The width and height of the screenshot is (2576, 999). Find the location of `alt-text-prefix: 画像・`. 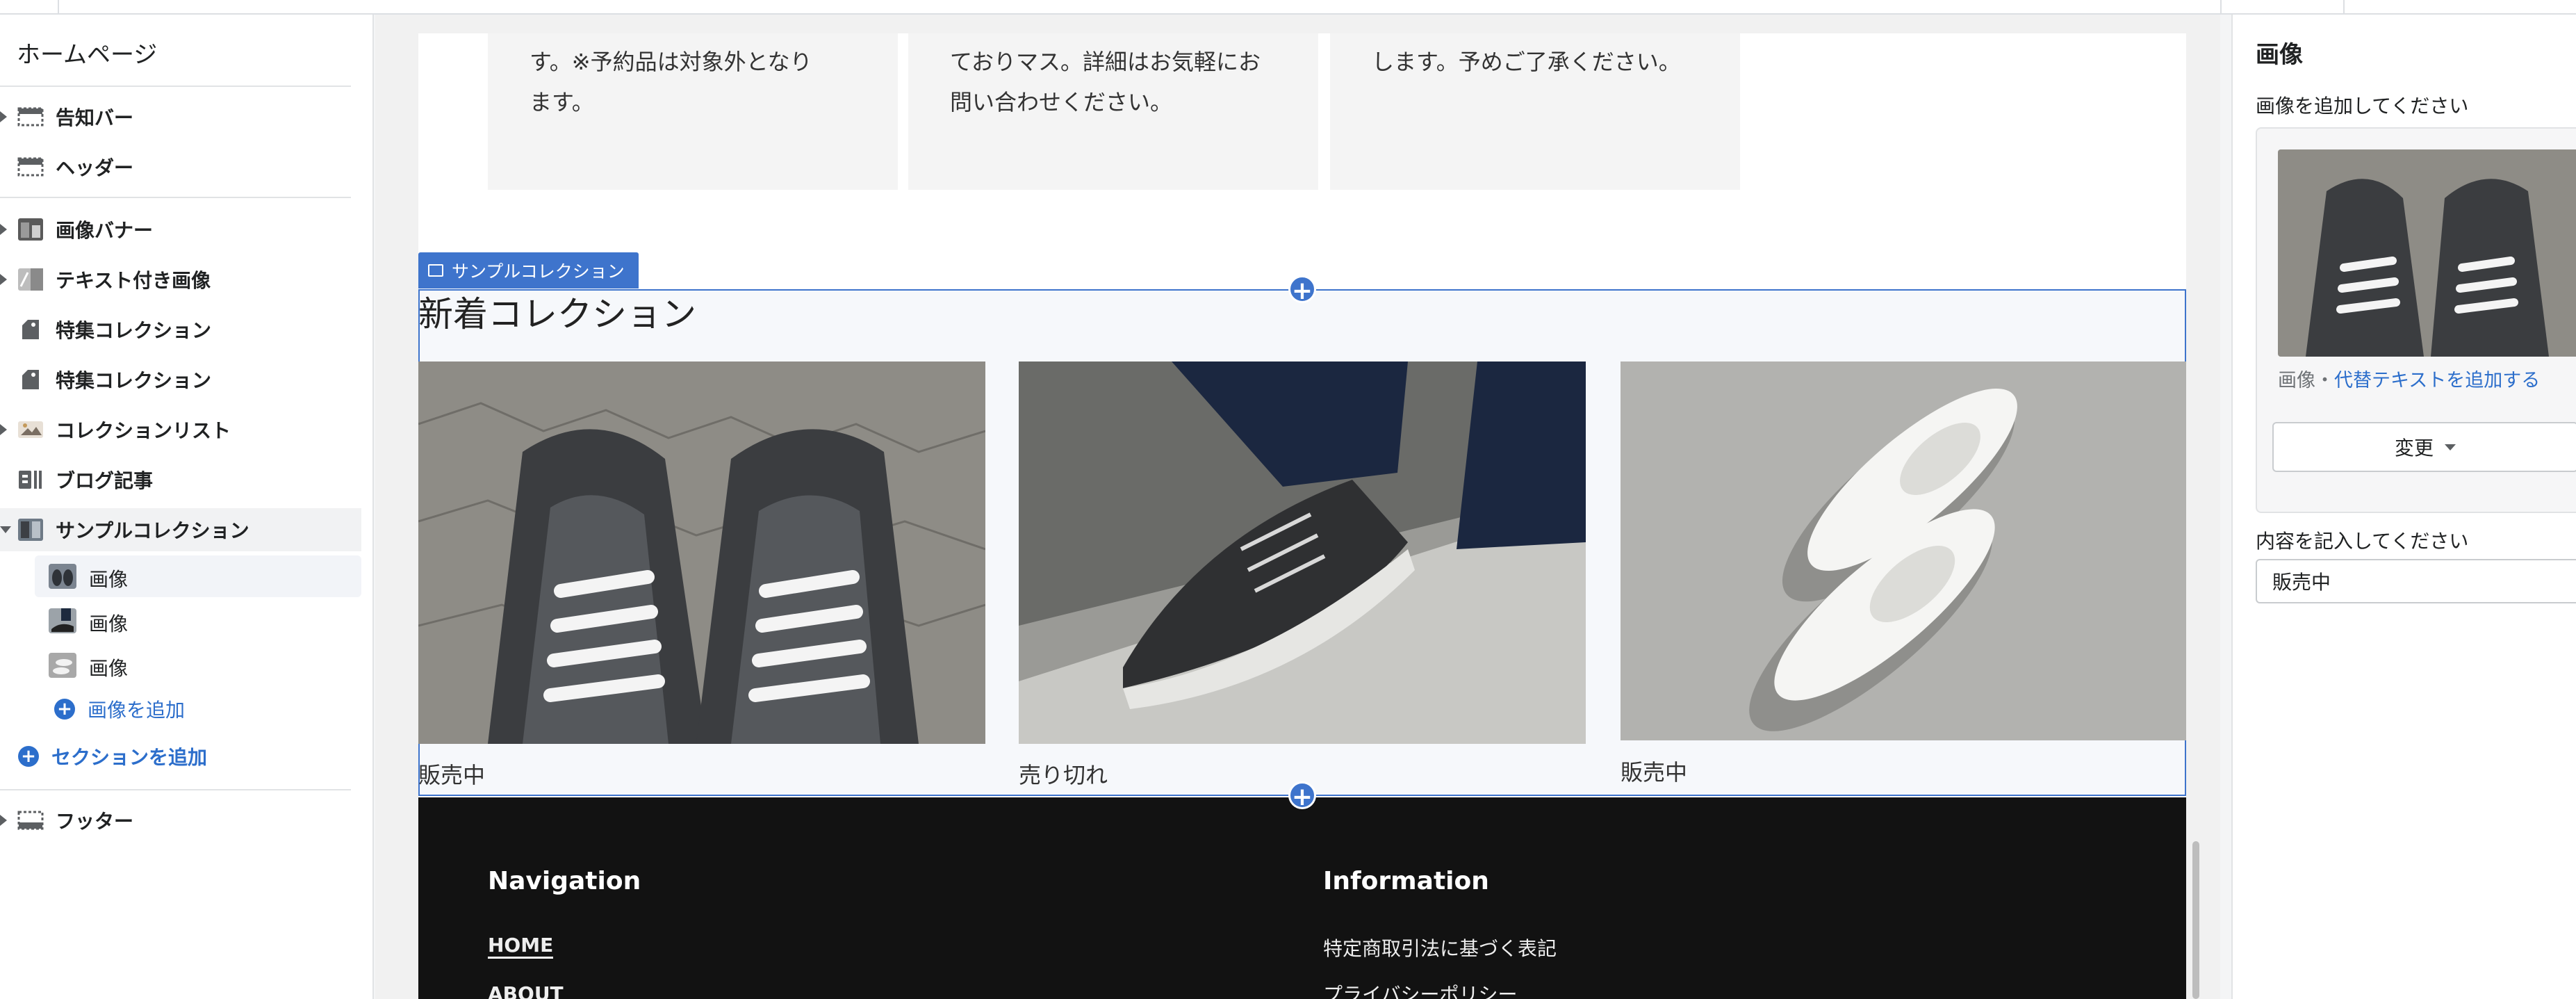

alt-text-prefix: 画像・ is located at coordinates (2306, 380).